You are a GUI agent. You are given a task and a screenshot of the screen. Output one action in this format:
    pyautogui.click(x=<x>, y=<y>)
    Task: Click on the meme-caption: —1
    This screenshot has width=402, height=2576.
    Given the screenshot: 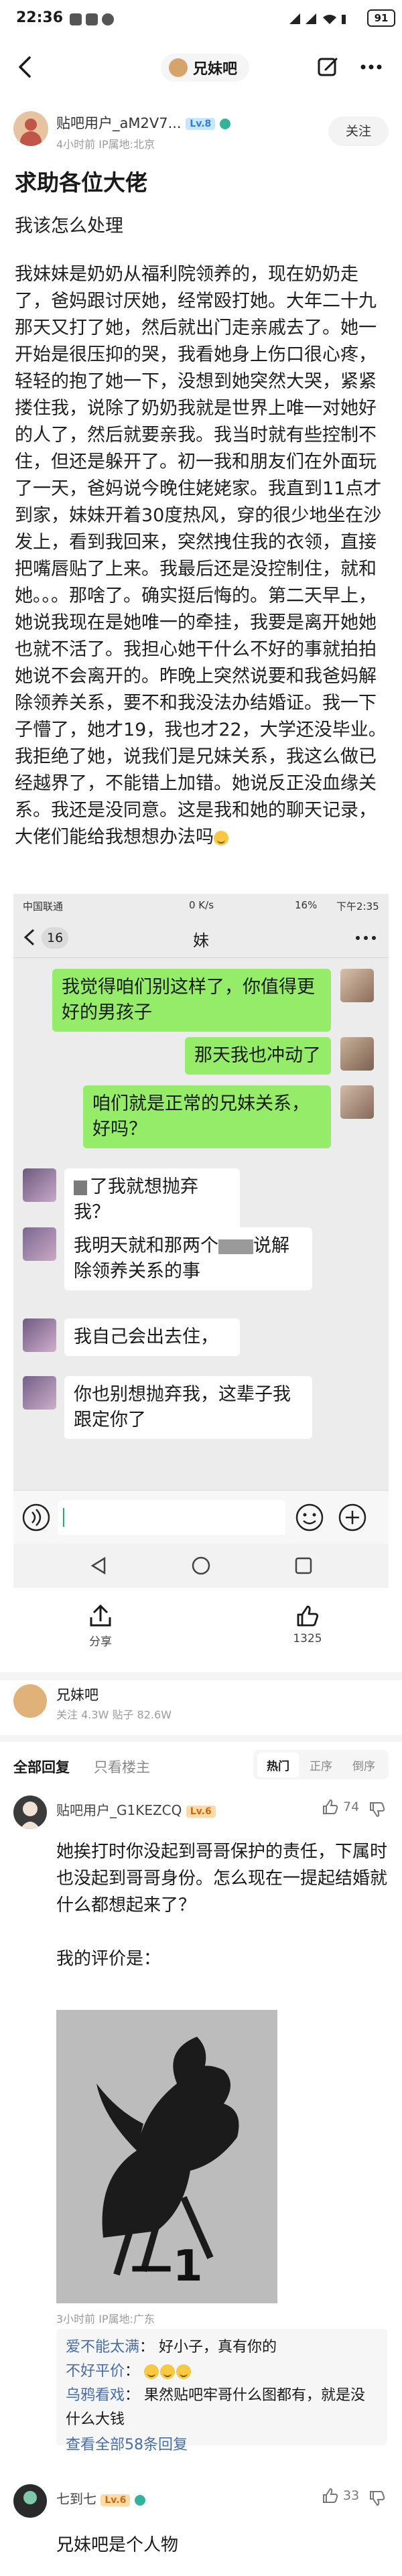 What is the action you would take?
    pyautogui.click(x=167, y=2266)
    